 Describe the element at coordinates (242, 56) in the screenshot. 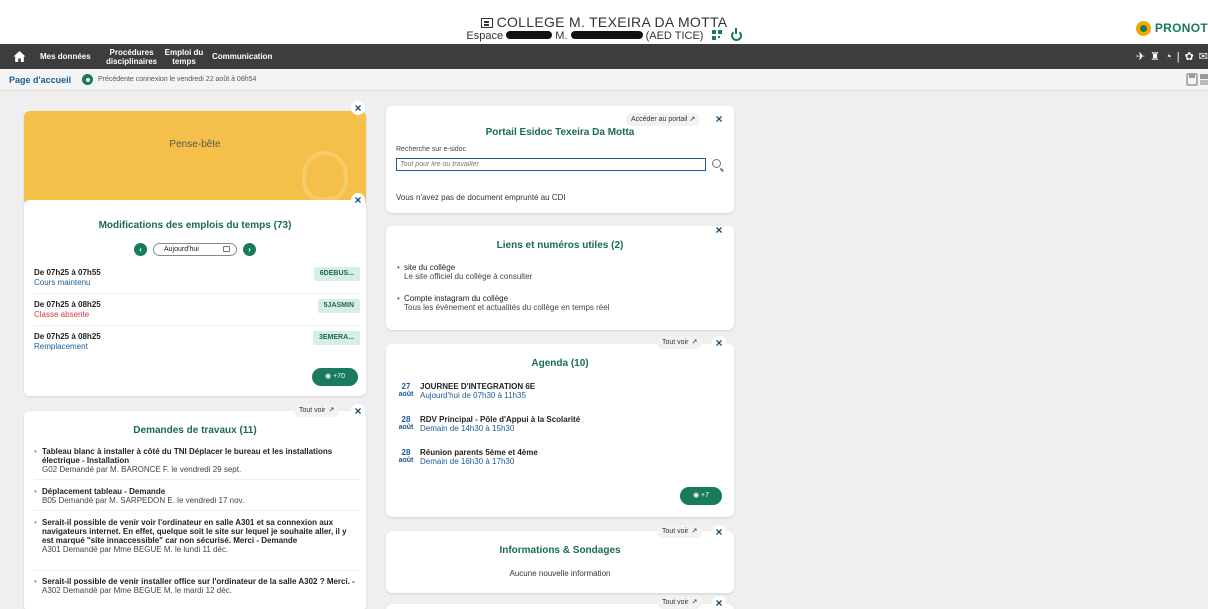

I see `nav-communication: Communication` at that location.